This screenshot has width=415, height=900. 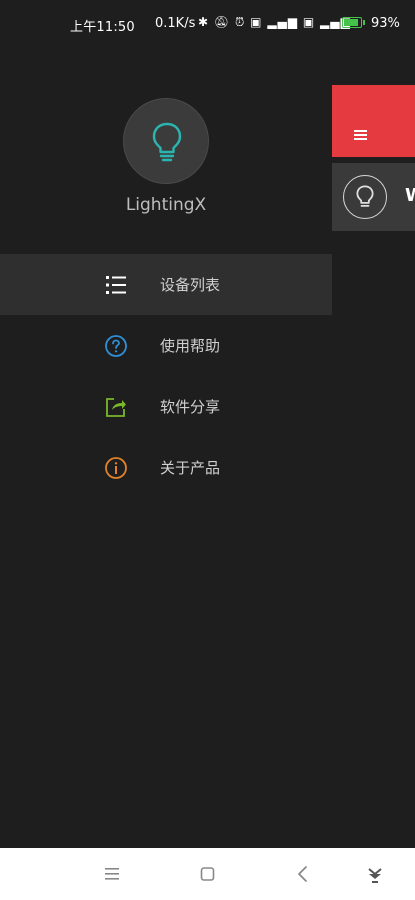 What do you see at coordinates (190, 346) in the screenshot?
I see `menu-item-label: 使用帮助` at bounding box center [190, 346].